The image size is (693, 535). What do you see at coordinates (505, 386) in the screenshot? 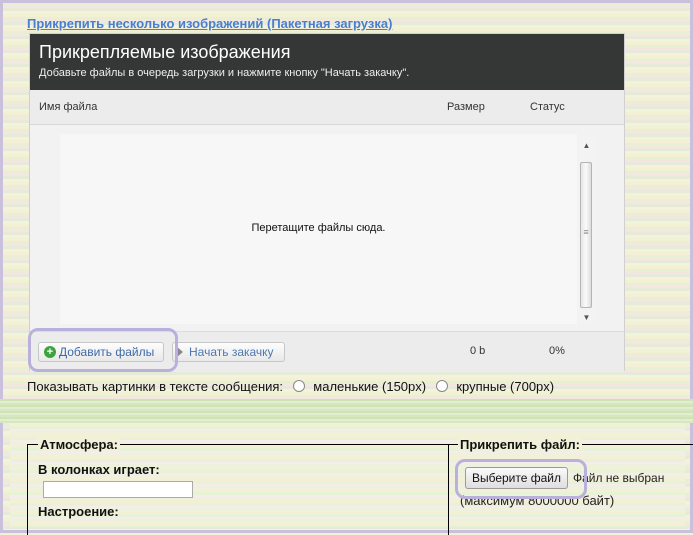
I see `radio-large-label: крупные (700px)` at bounding box center [505, 386].